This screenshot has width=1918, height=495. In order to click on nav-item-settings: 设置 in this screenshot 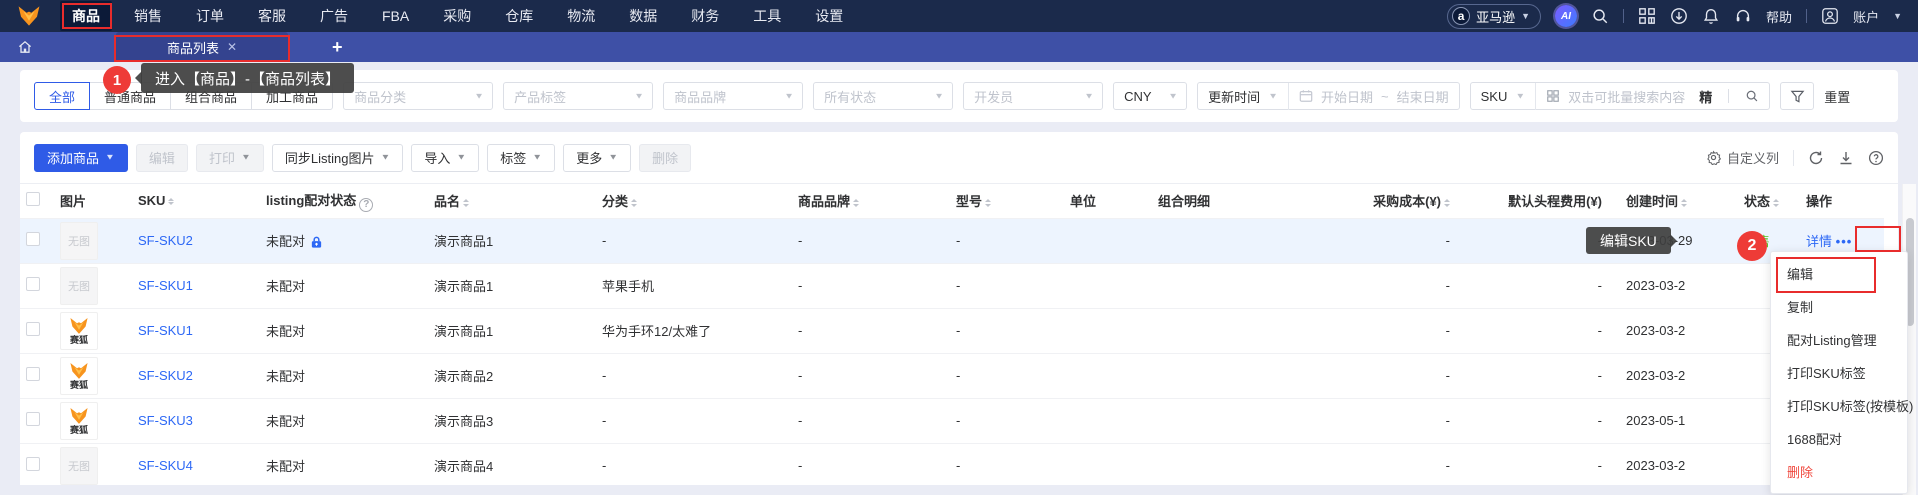, I will do `click(829, 16)`.